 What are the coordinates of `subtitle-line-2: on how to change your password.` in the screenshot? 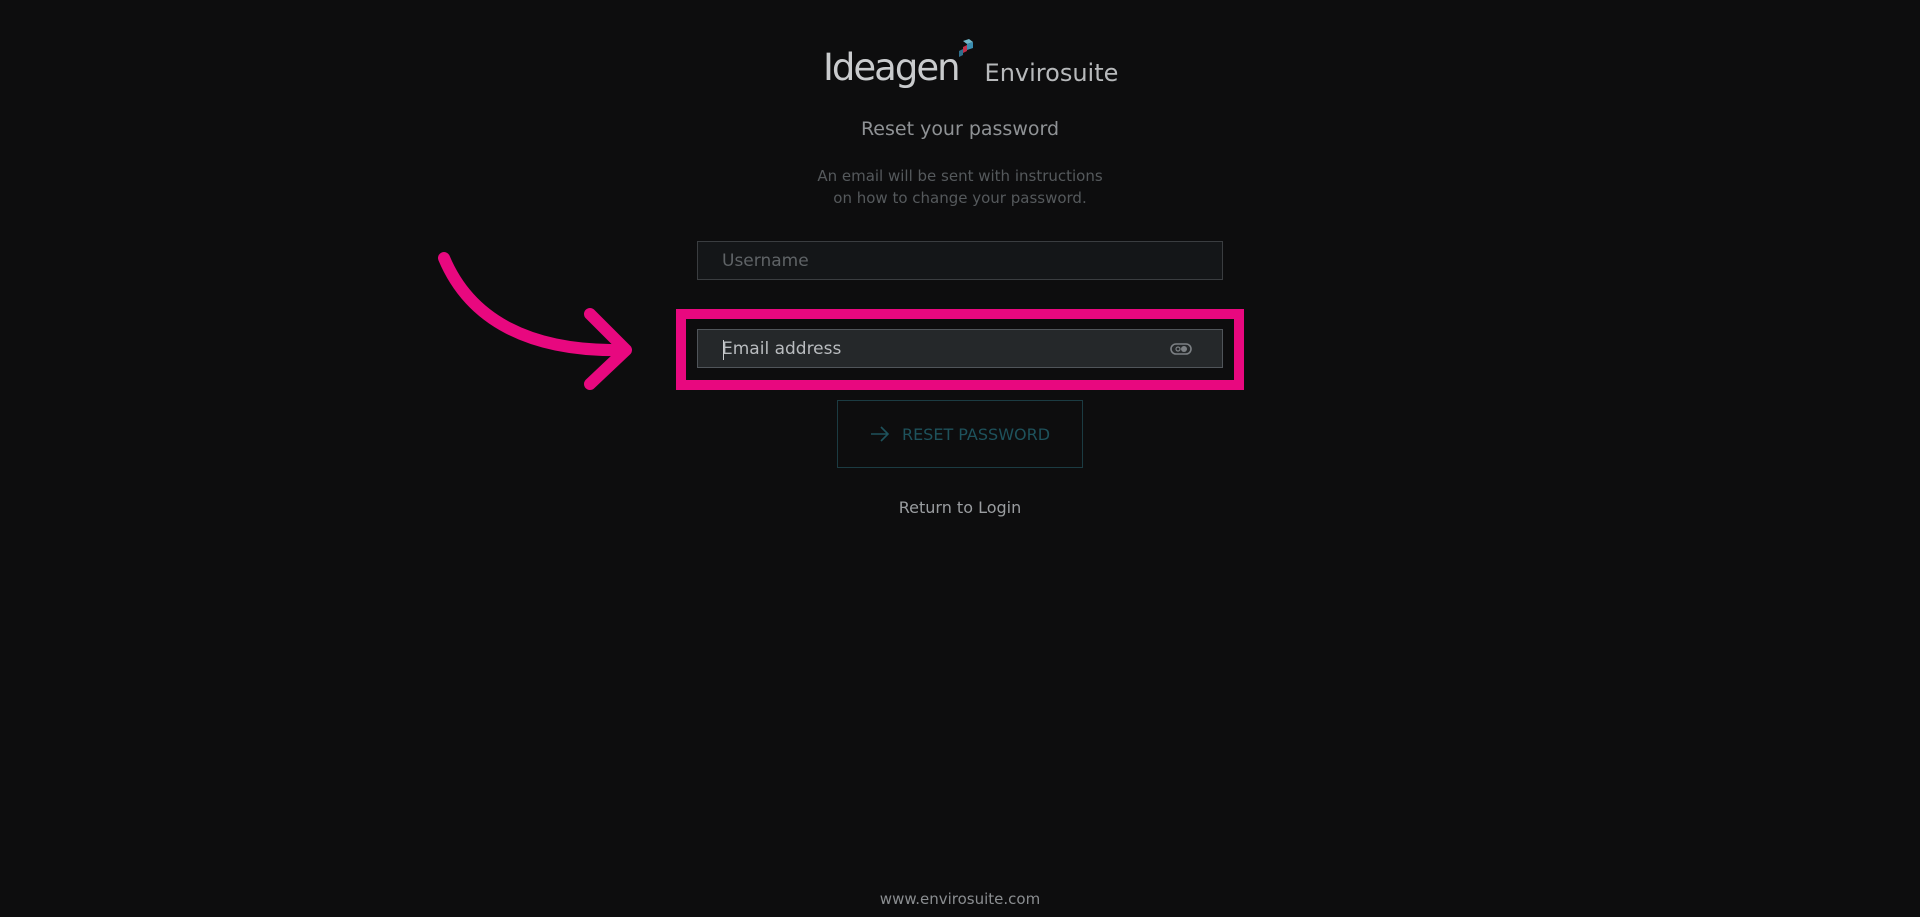 It's located at (960, 198).